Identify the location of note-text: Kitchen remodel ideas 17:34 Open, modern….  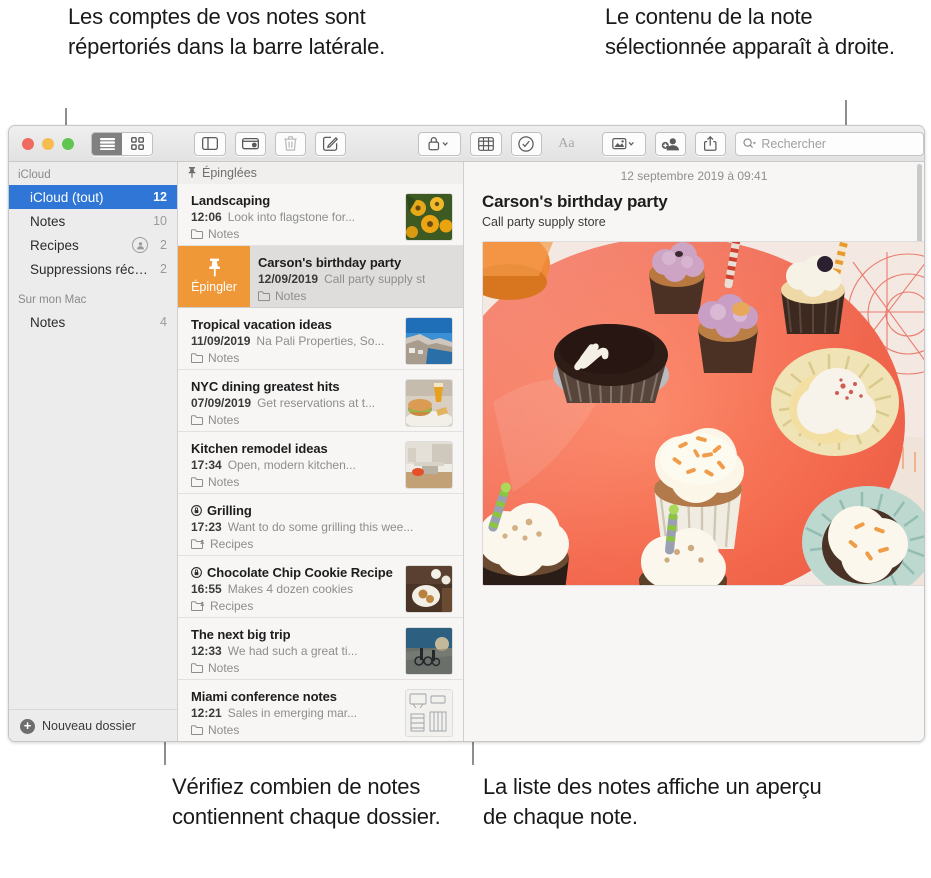
(294, 465).